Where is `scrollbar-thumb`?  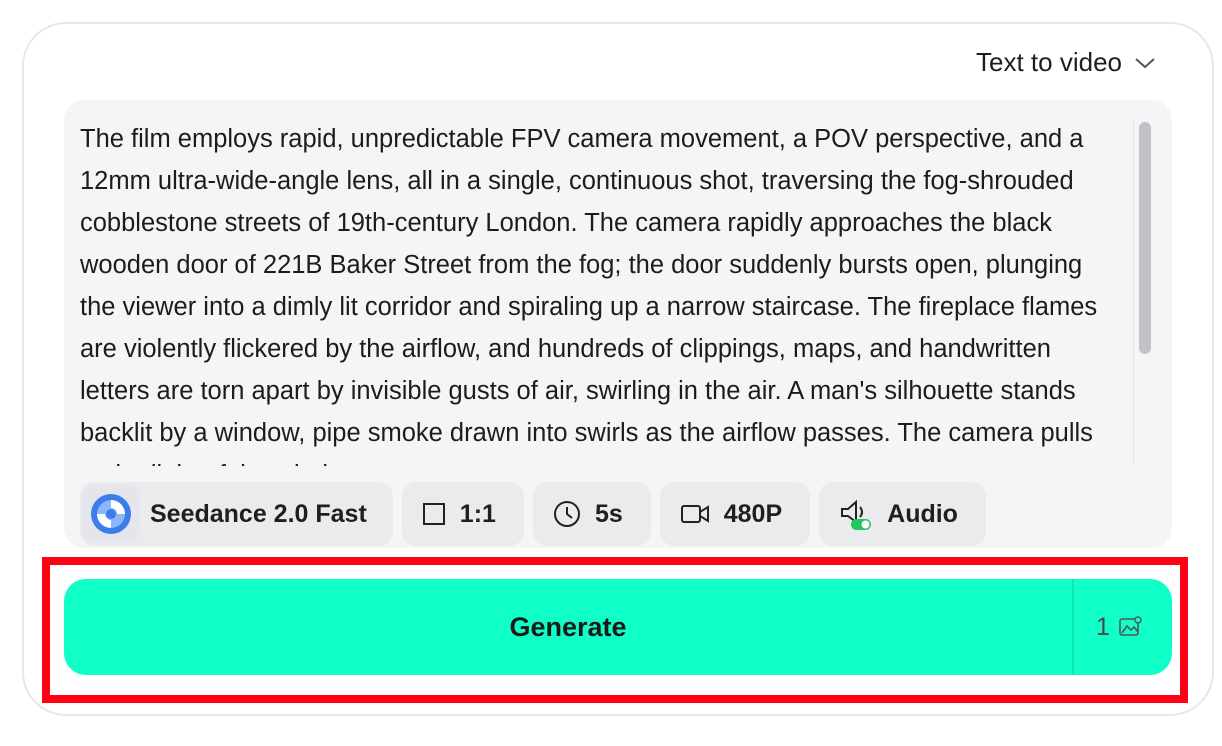
scrollbar-thumb is located at coordinates (1145, 238).